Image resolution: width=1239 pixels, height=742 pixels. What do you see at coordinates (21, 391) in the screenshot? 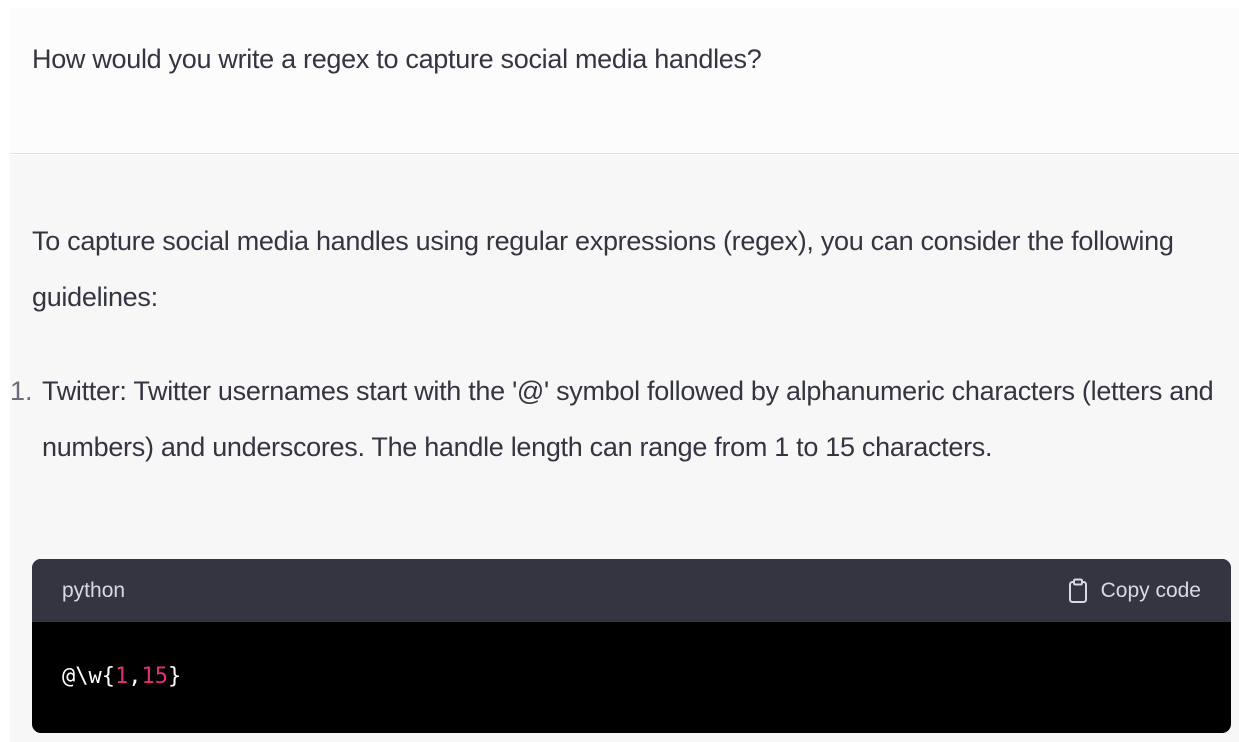
I see `list-item-number: 1.` at bounding box center [21, 391].